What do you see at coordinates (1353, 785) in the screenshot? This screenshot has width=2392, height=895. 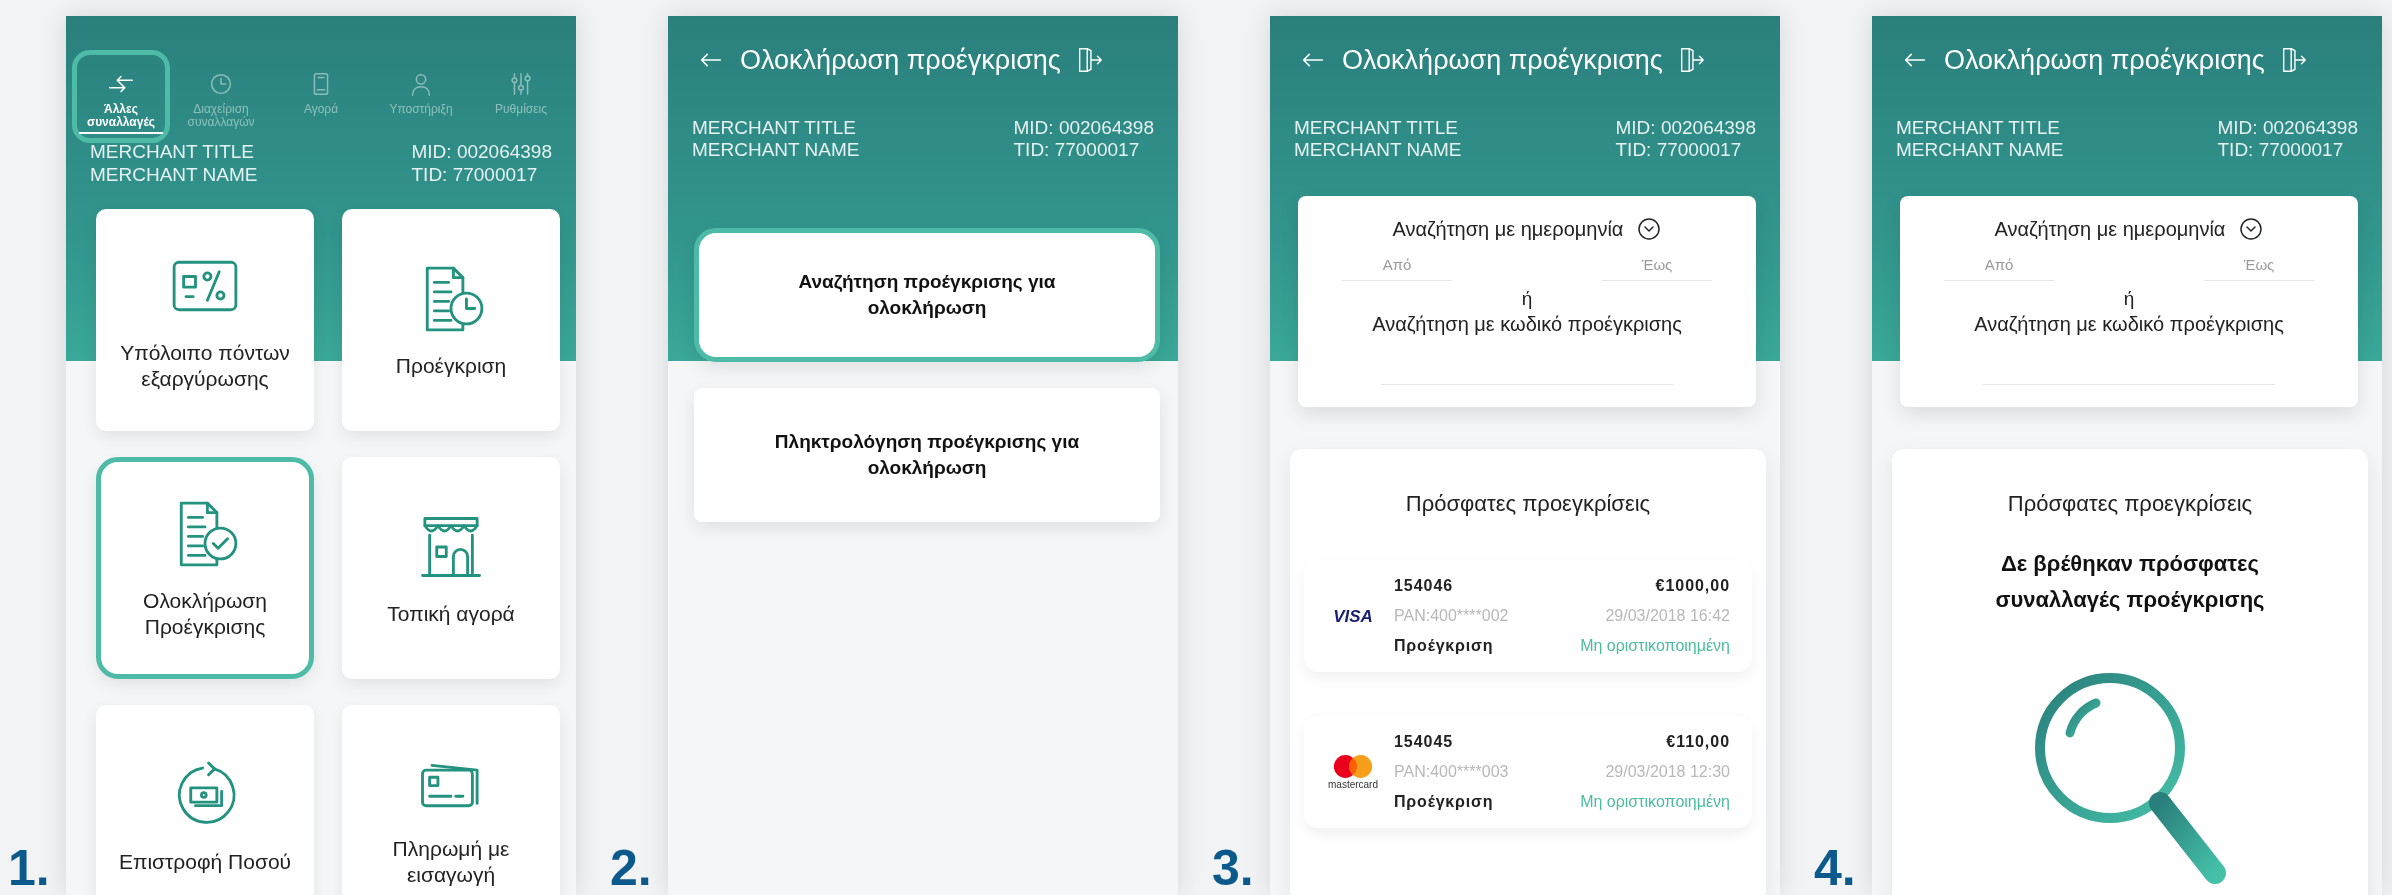 I see `card-brand-logo: mastercard` at bounding box center [1353, 785].